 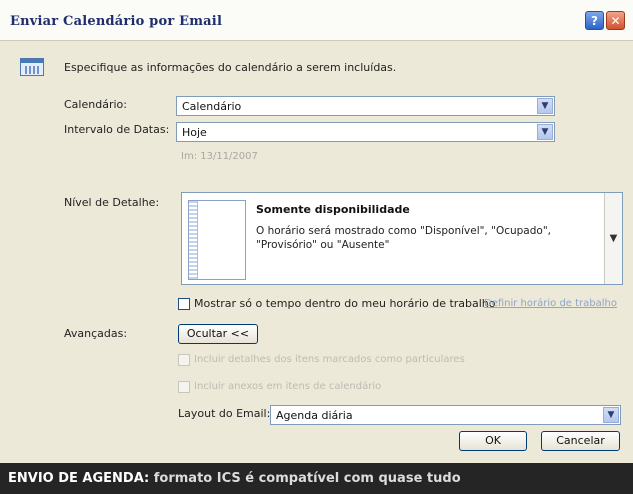 What do you see at coordinates (594, 20) in the screenshot?
I see `help-button: ?` at bounding box center [594, 20].